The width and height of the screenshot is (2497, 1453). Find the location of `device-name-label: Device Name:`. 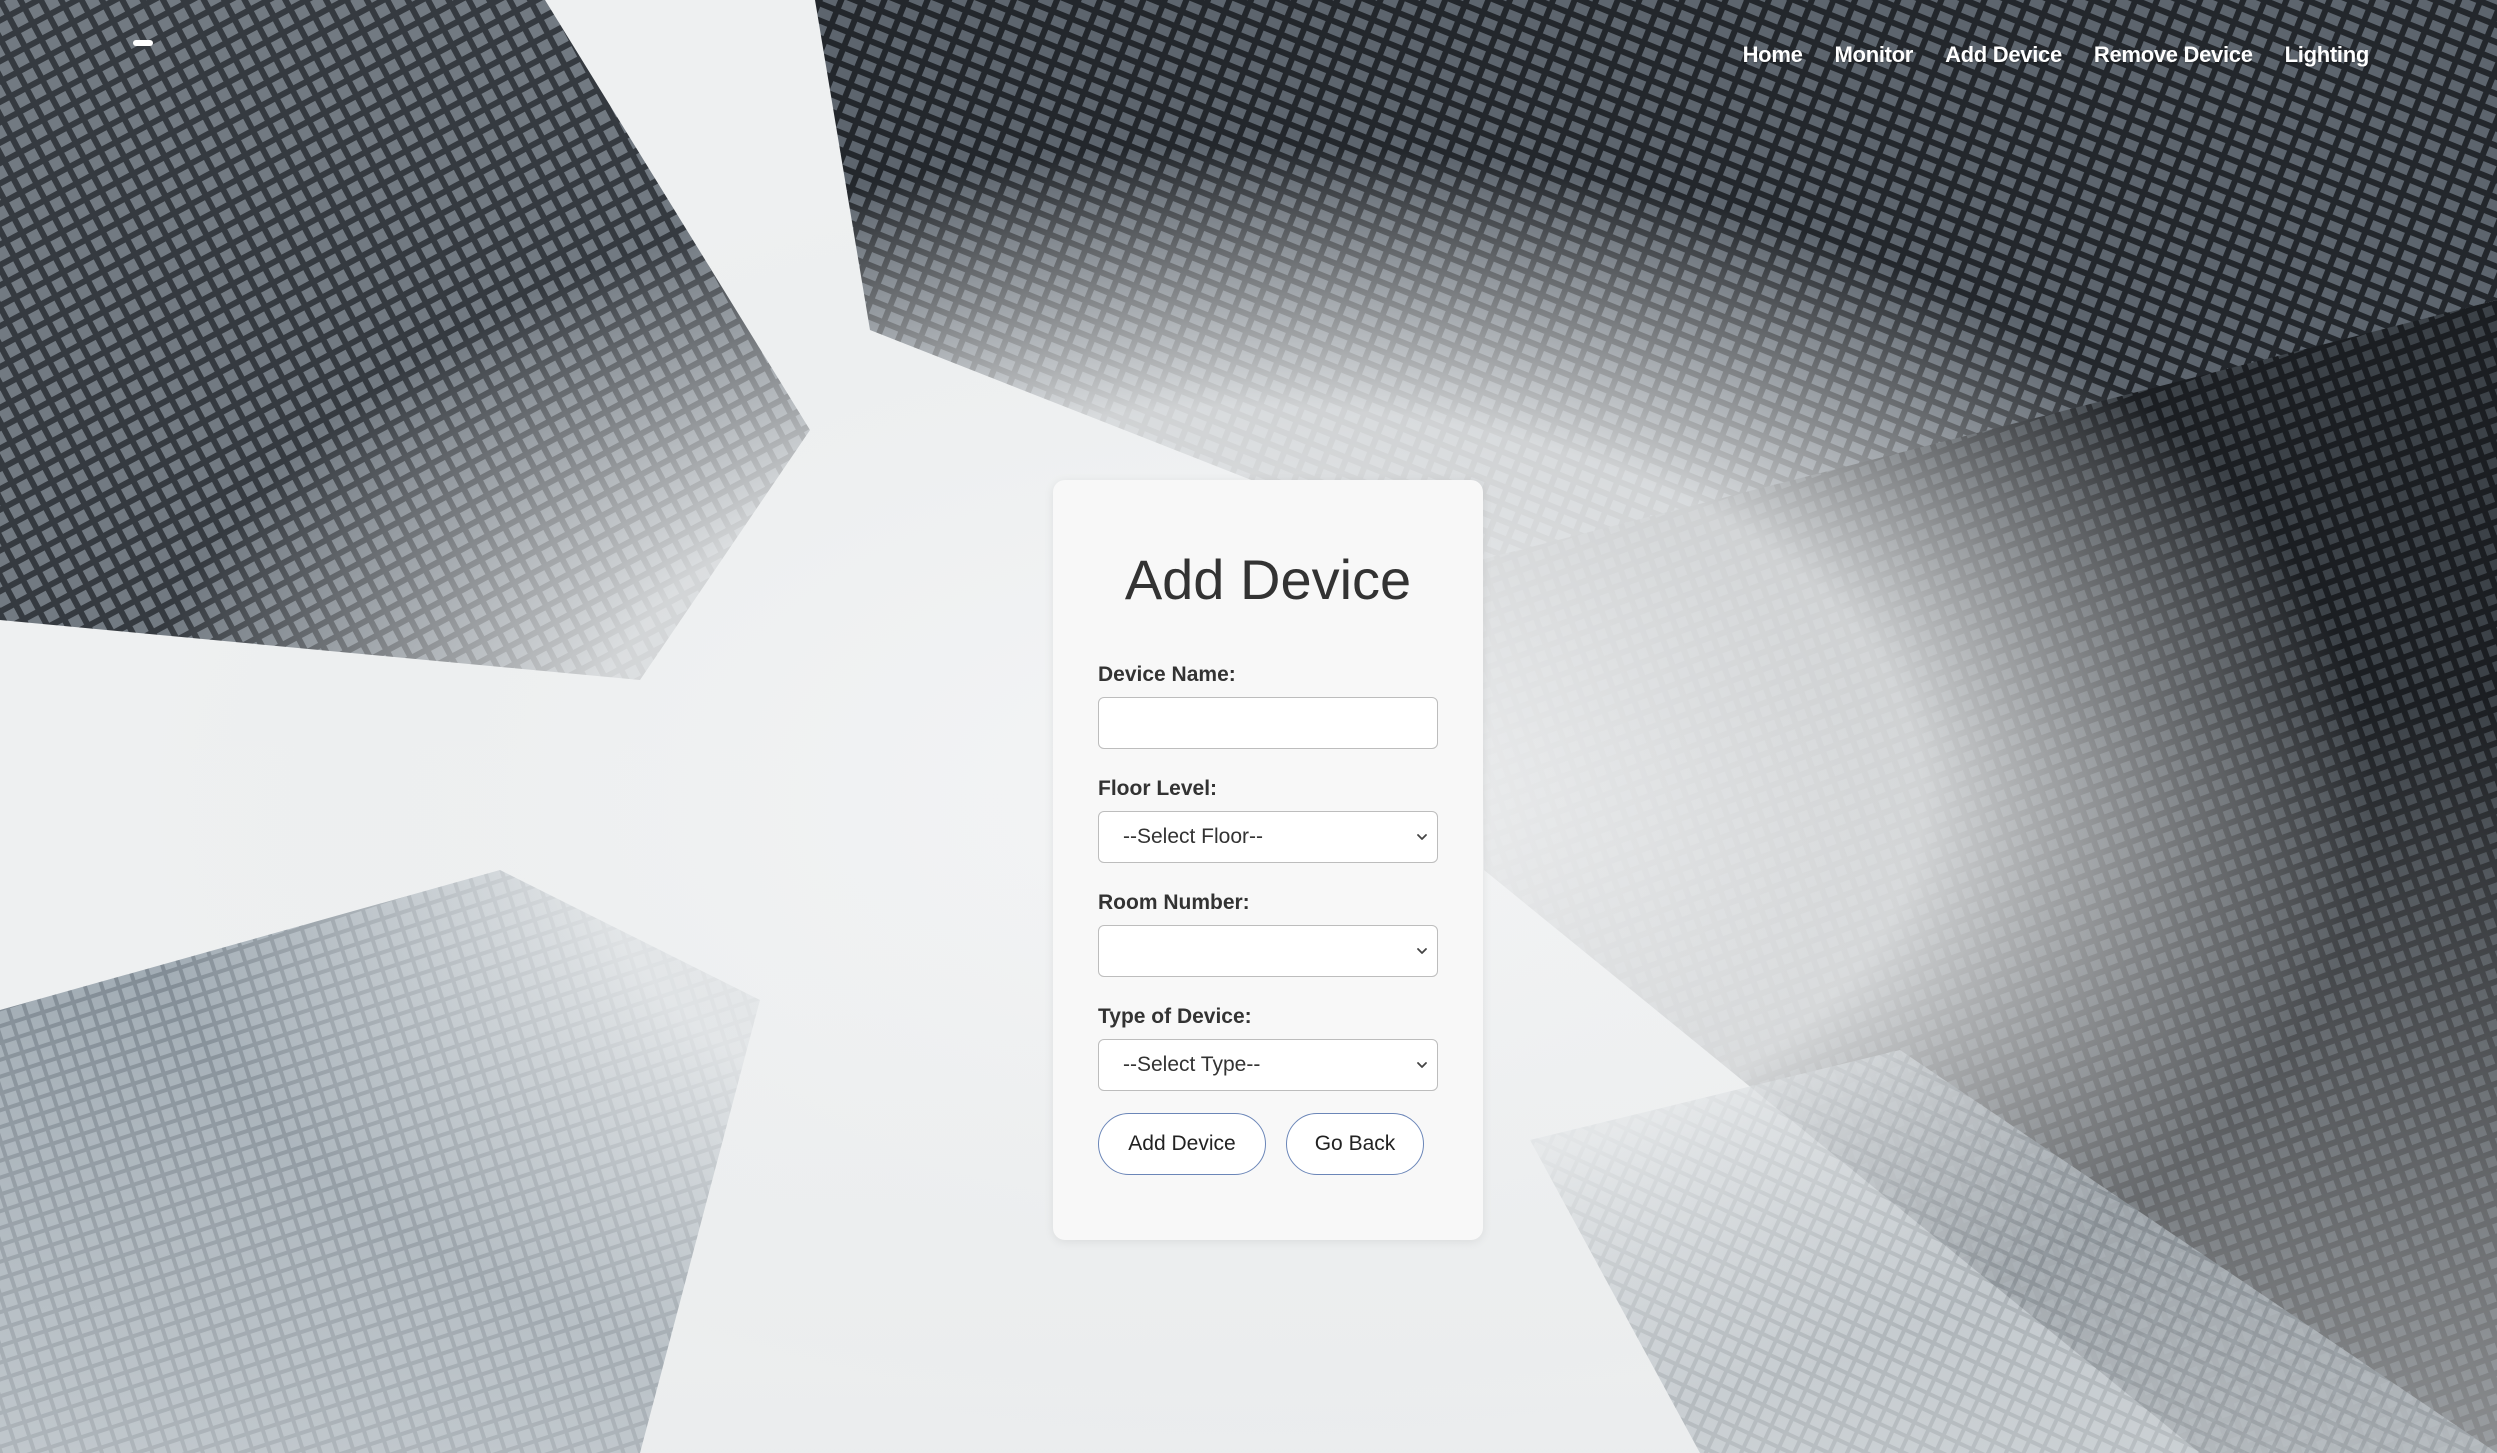

device-name-label: Device Name: is located at coordinates (1167, 674).